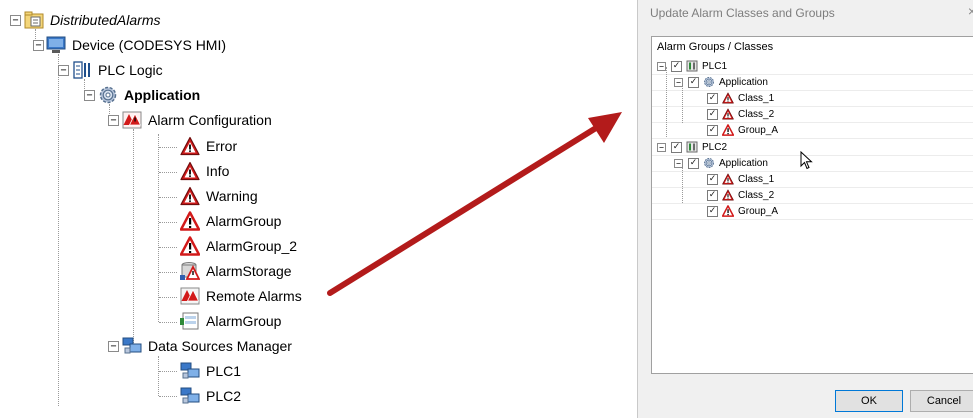 The image size is (973, 418). I want to click on cancel-button: Cancel, so click(941, 401).